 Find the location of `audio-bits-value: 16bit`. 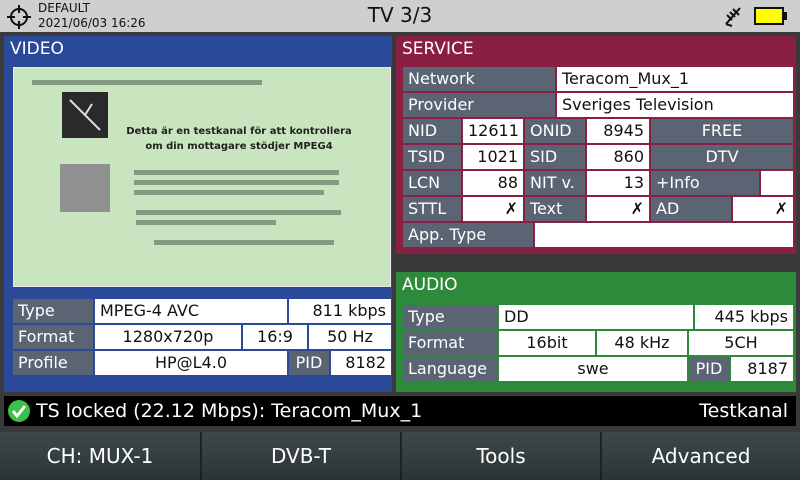

audio-bits-value: 16bit is located at coordinates (547, 343).